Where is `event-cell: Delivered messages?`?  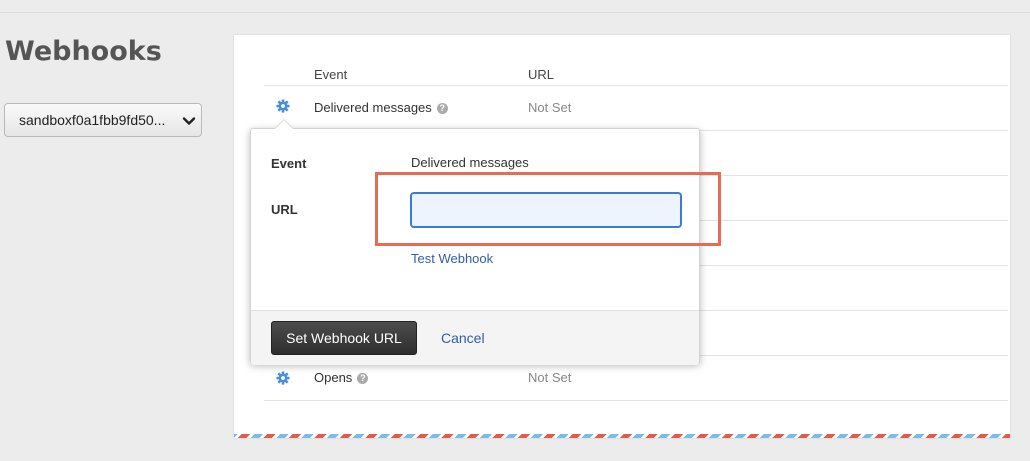 event-cell: Delivered messages? is located at coordinates (381, 107).